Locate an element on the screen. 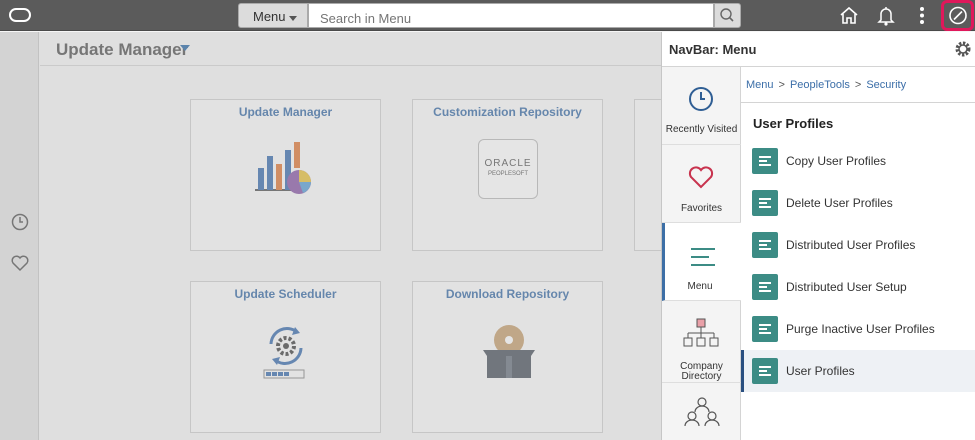  tab-people is located at coordinates (701, 411).